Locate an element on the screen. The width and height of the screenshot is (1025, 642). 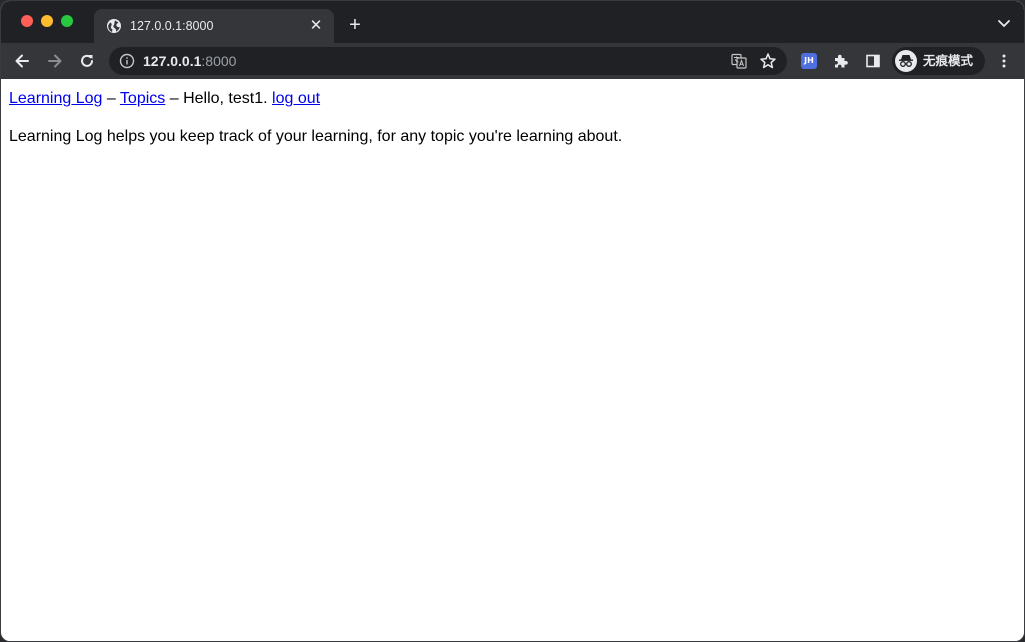
incognito-profile-button: 无痕模式 is located at coordinates (938, 61).